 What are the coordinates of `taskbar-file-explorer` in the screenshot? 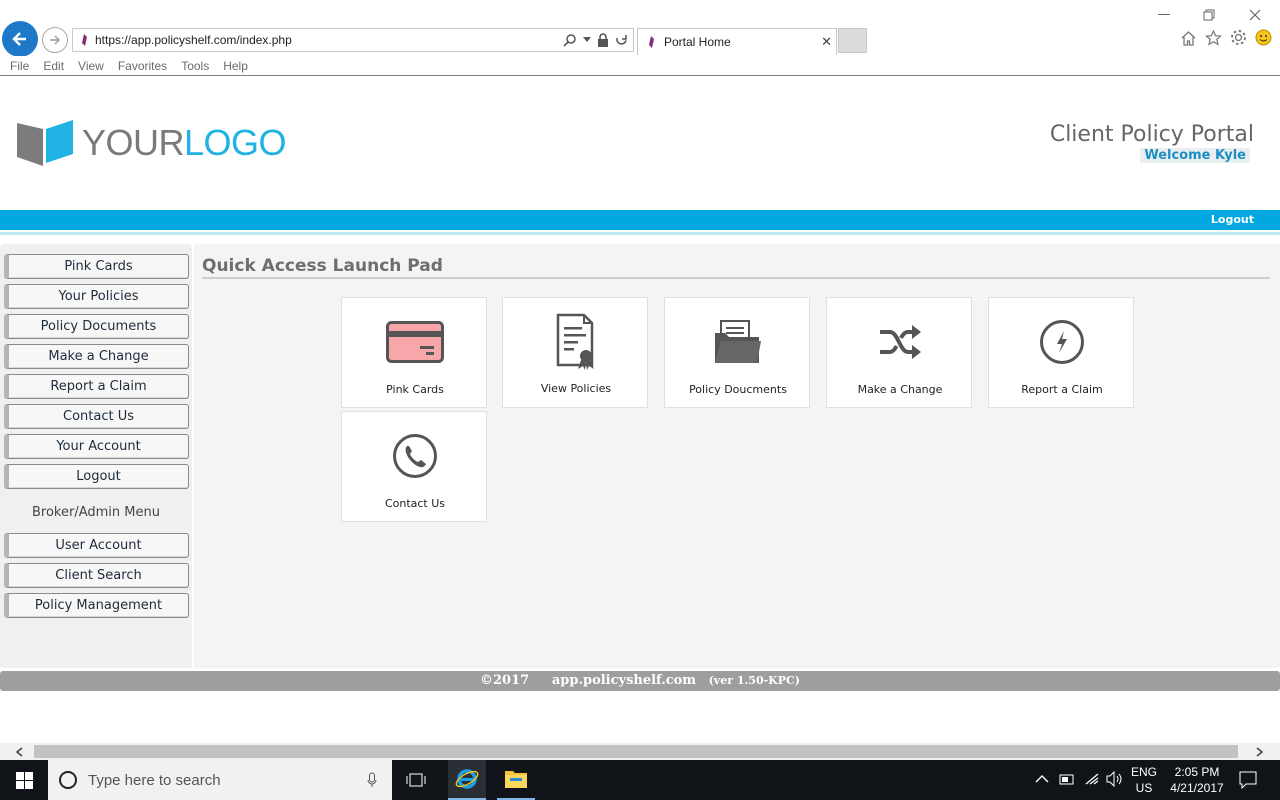 It's located at (516, 780).